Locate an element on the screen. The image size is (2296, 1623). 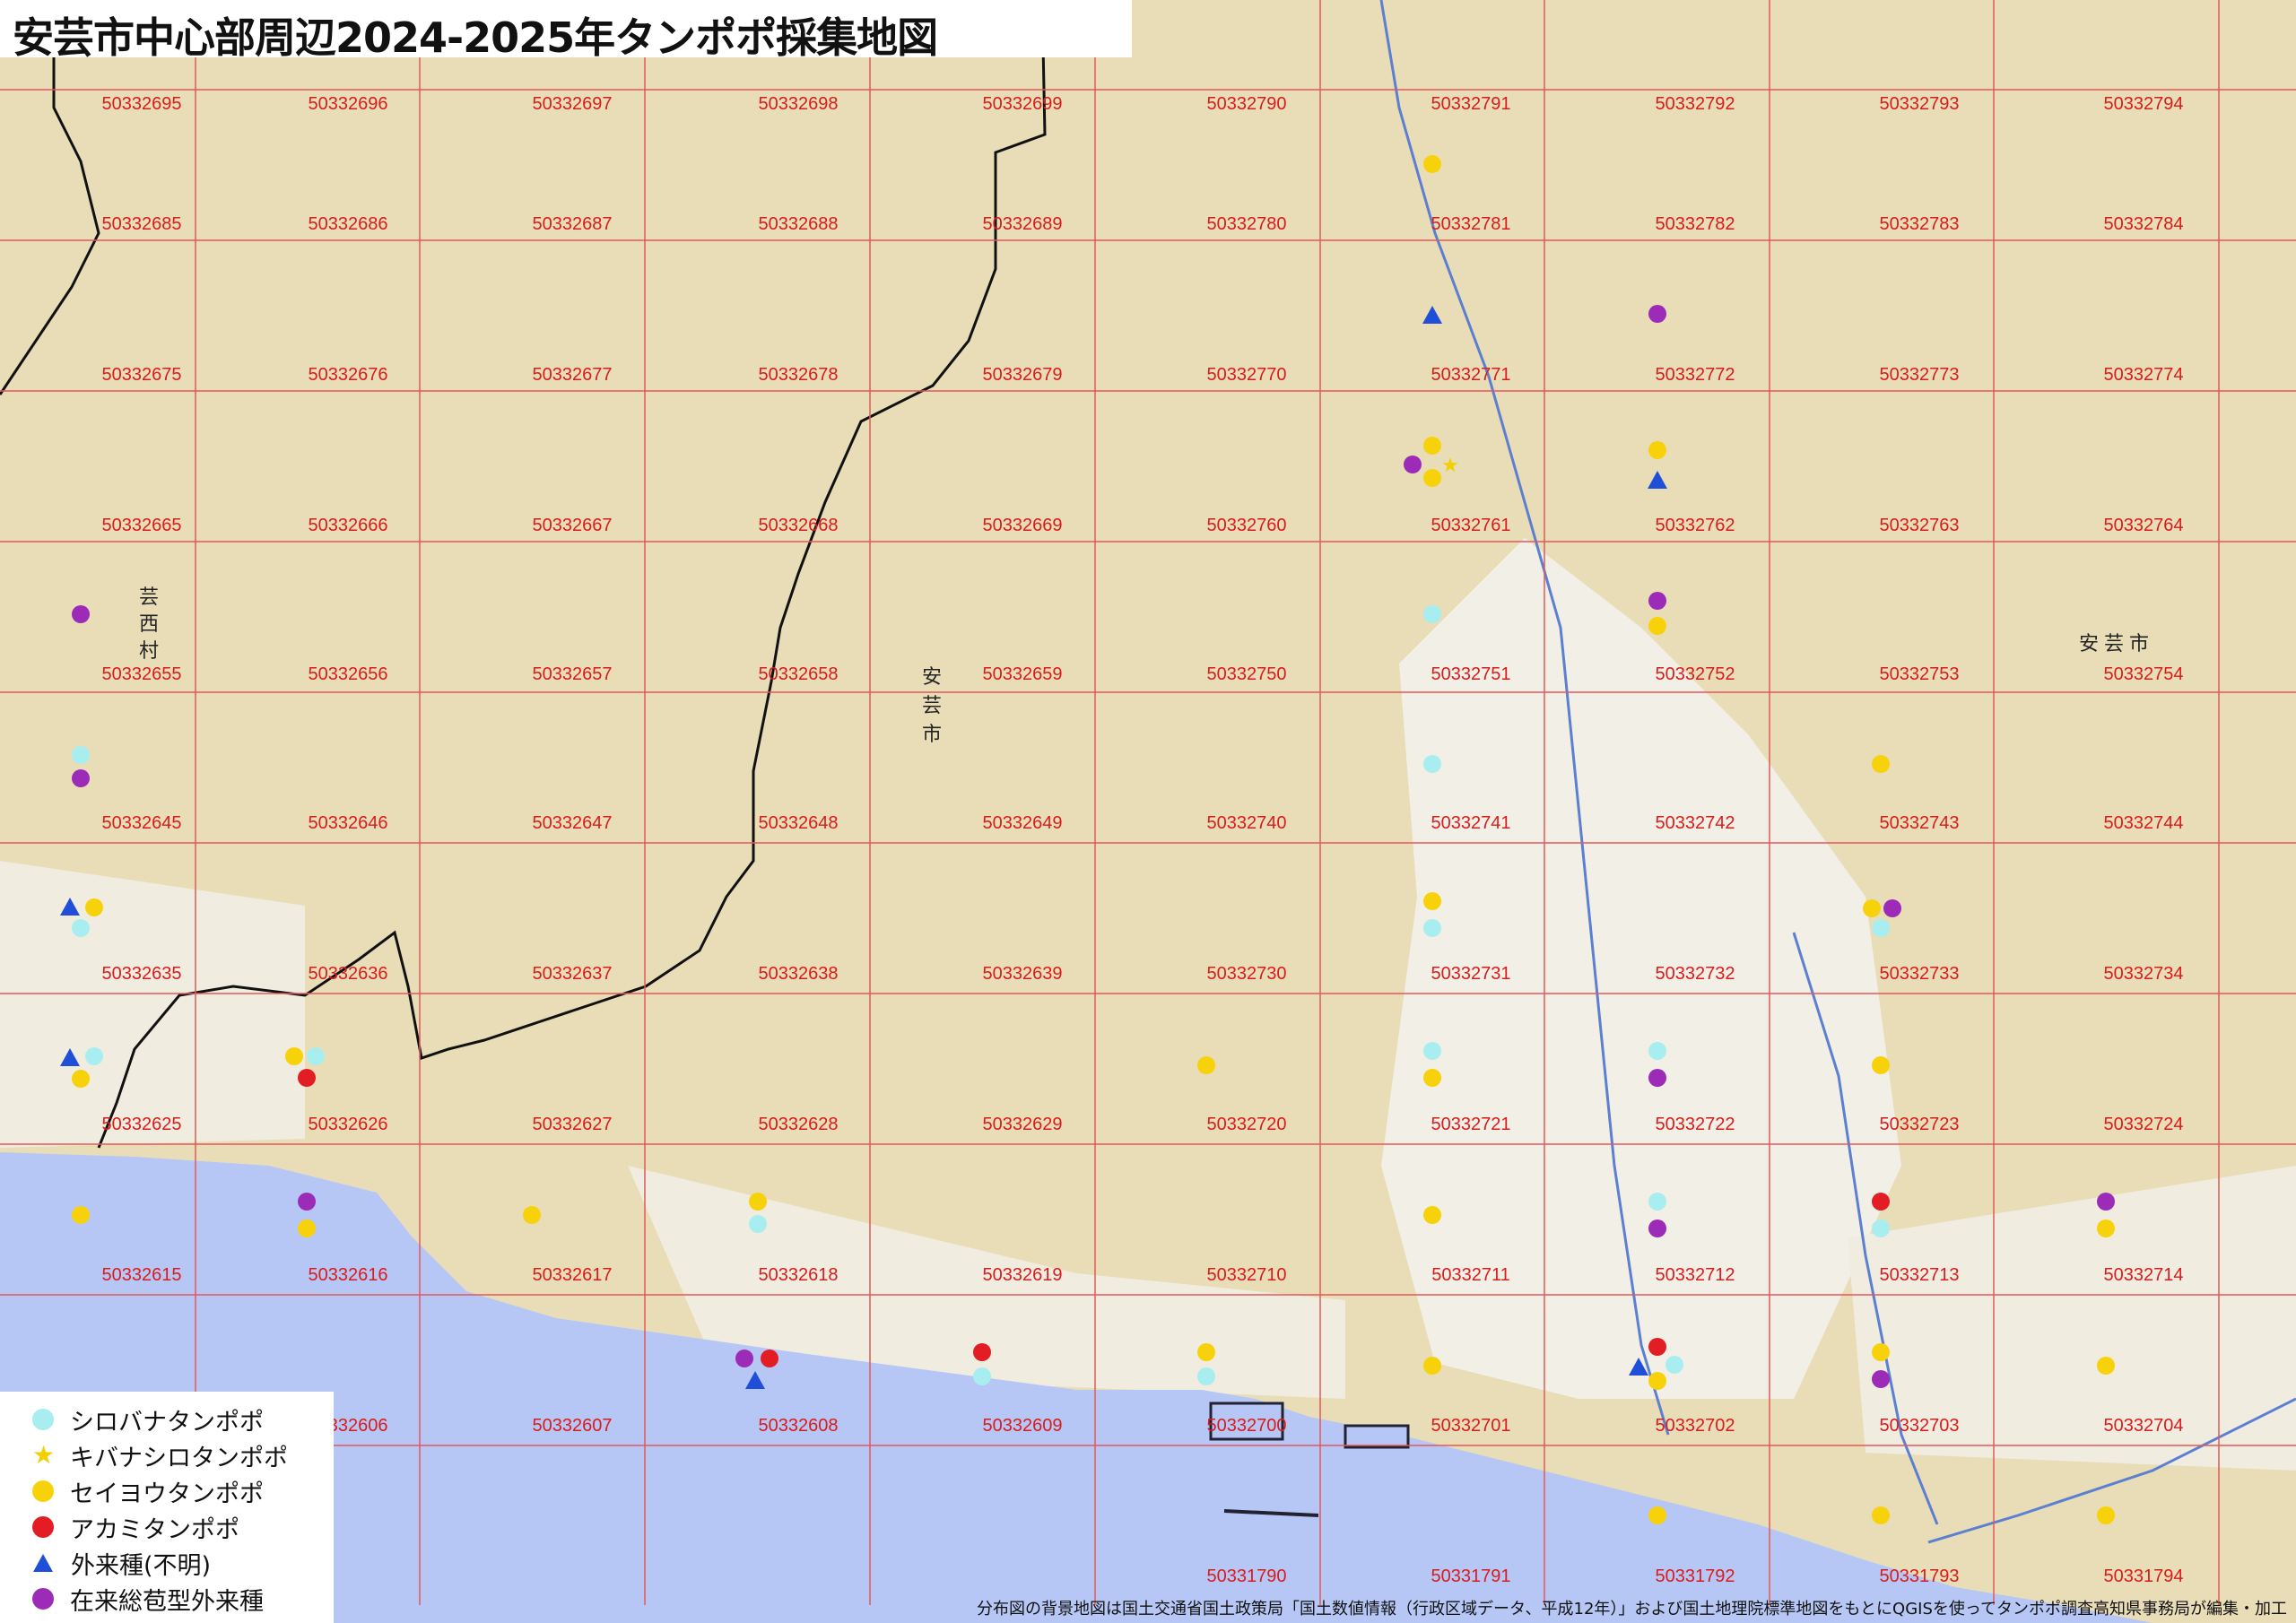
mesh-code-label: 50332688 is located at coordinates (799, 224).